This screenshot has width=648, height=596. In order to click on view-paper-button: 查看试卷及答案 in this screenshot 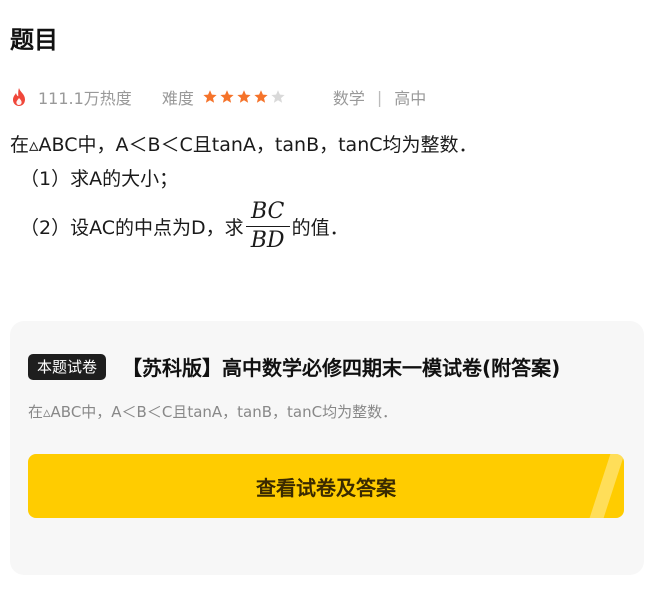, I will do `click(326, 486)`.